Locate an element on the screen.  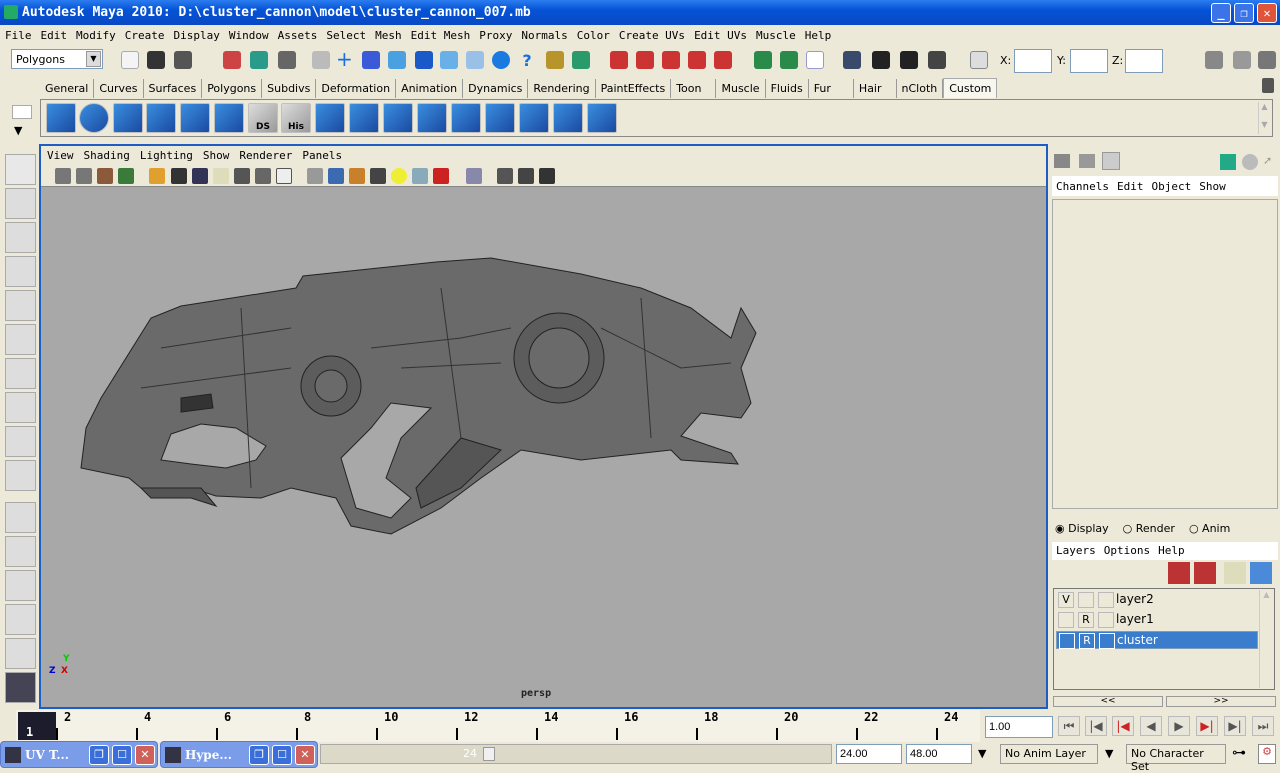
go-to-end-button: ⏭ is located at coordinates (1263, 726).